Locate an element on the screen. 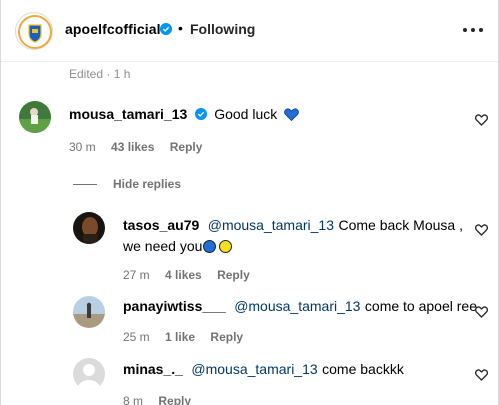 The image size is (499, 405). edited-timestamp: Edited · 1 h is located at coordinates (100, 74).